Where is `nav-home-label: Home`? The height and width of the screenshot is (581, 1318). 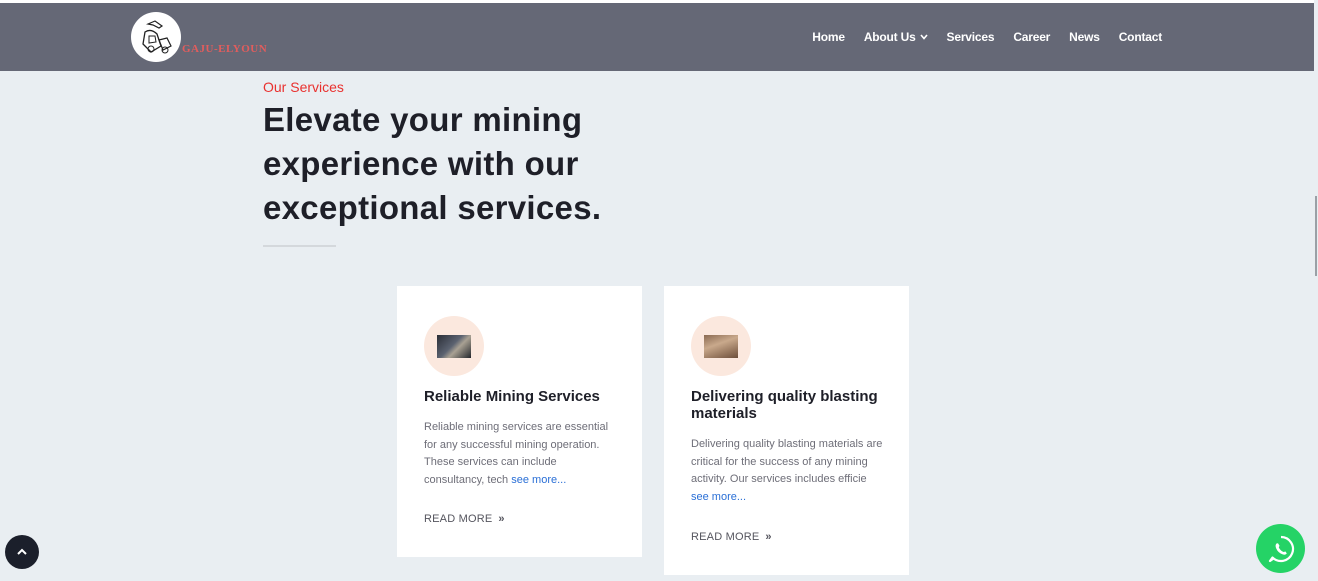 nav-home-label: Home is located at coordinates (828, 37).